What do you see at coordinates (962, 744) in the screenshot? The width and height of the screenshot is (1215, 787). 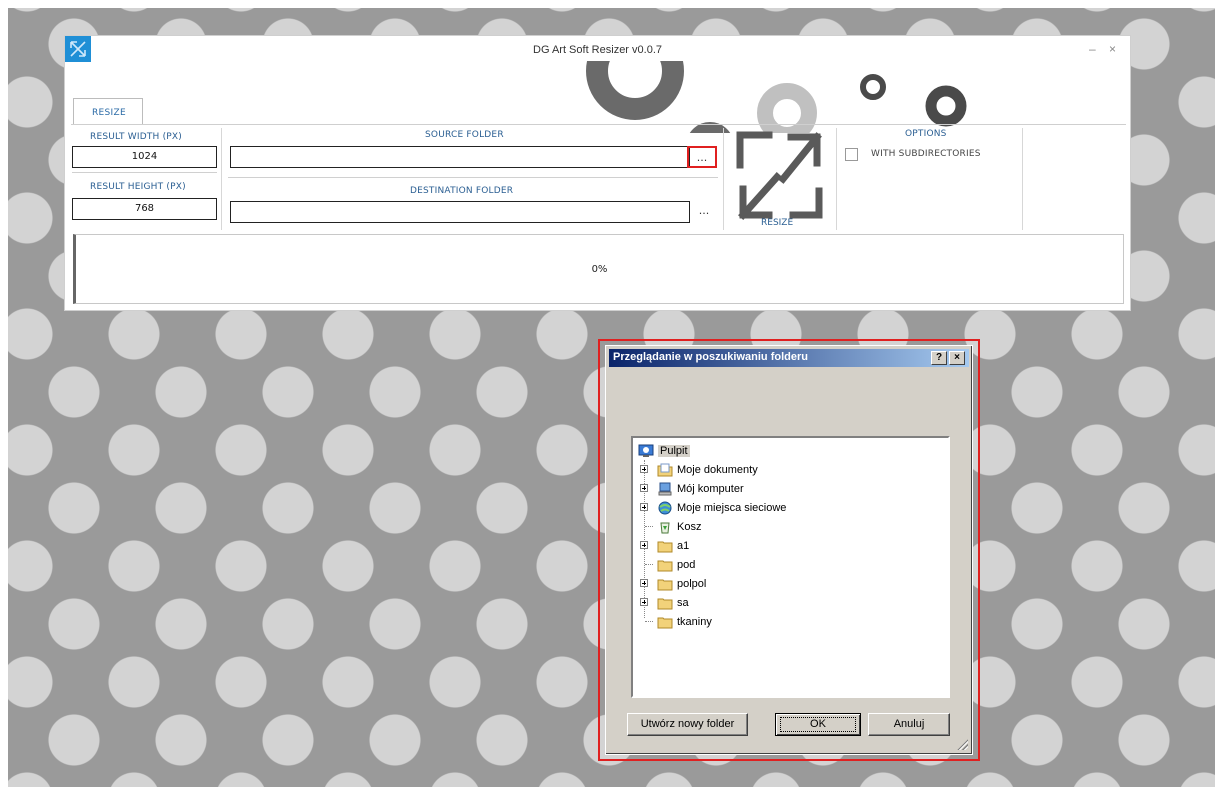 I see `resize-grip-icon` at bounding box center [962, 744].